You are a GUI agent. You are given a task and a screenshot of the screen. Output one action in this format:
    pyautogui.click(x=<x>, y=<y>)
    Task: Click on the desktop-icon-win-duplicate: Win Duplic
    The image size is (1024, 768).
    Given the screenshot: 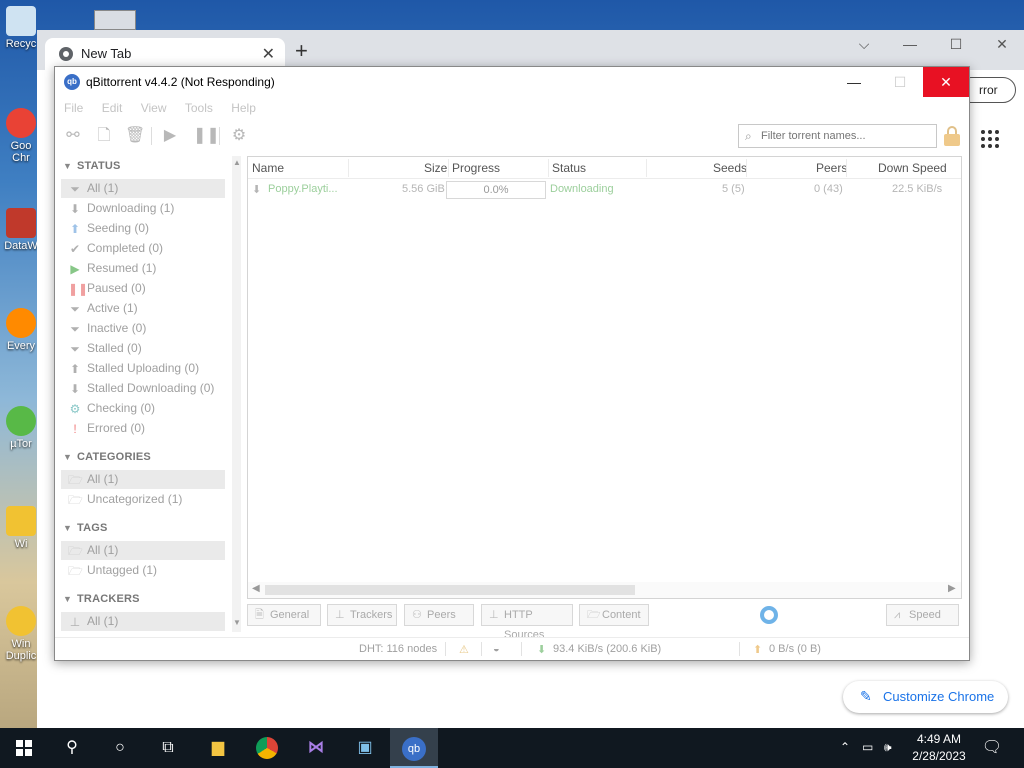 What is the action you would take?
    pyautogui.click(x=21, y=634)
    